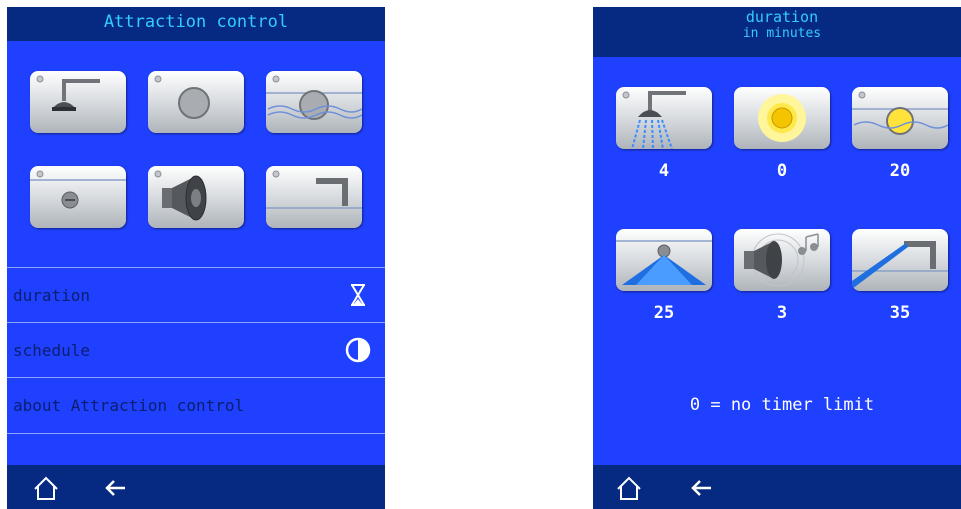  I want to click on speaker-duration-value: 3, so click(782, 313).